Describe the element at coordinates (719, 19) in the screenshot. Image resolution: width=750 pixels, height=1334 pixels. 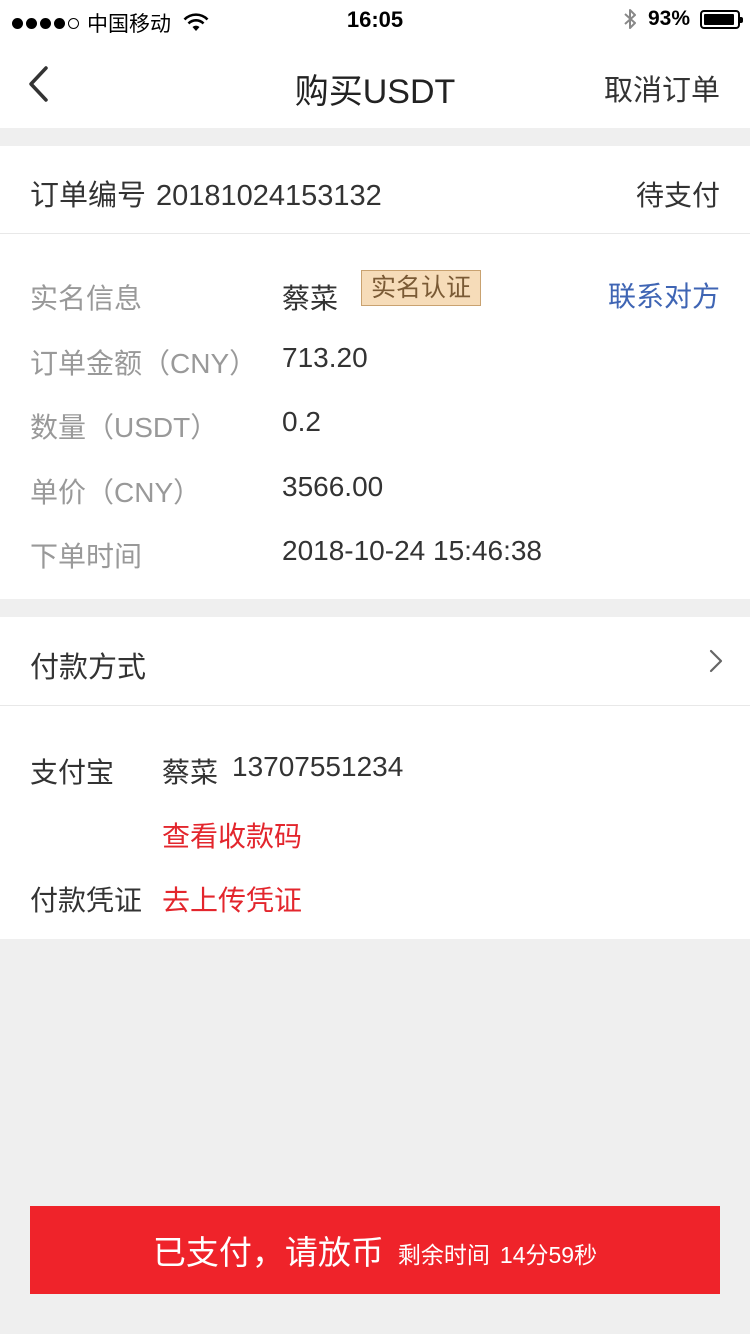
I see `battery-level` at that location.